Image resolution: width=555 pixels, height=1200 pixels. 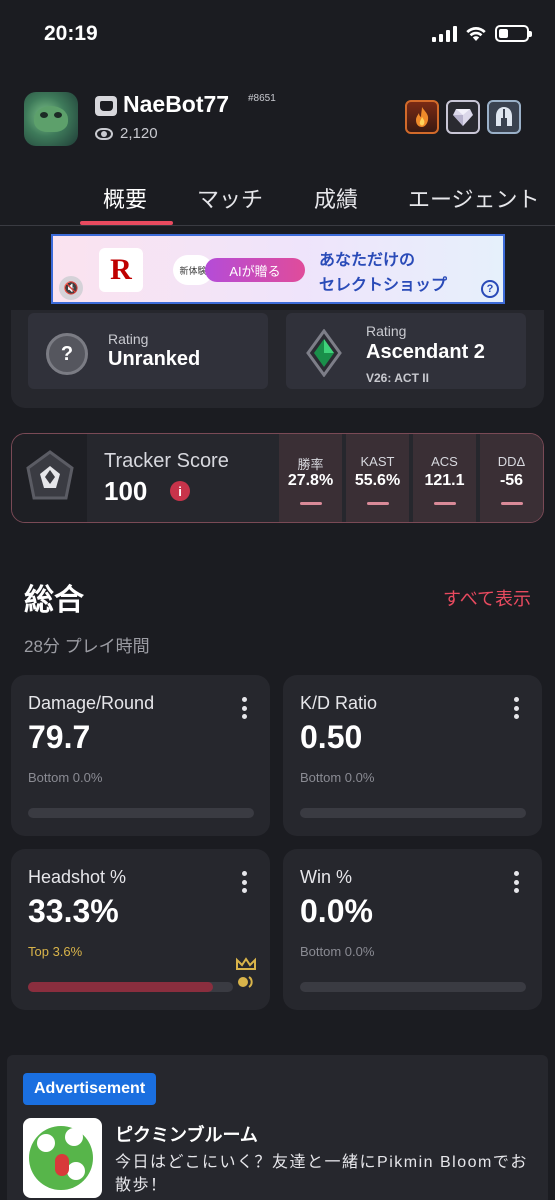 I want to click on rating-unranked: ? Rating Unranked, so click(x=148, y=351).